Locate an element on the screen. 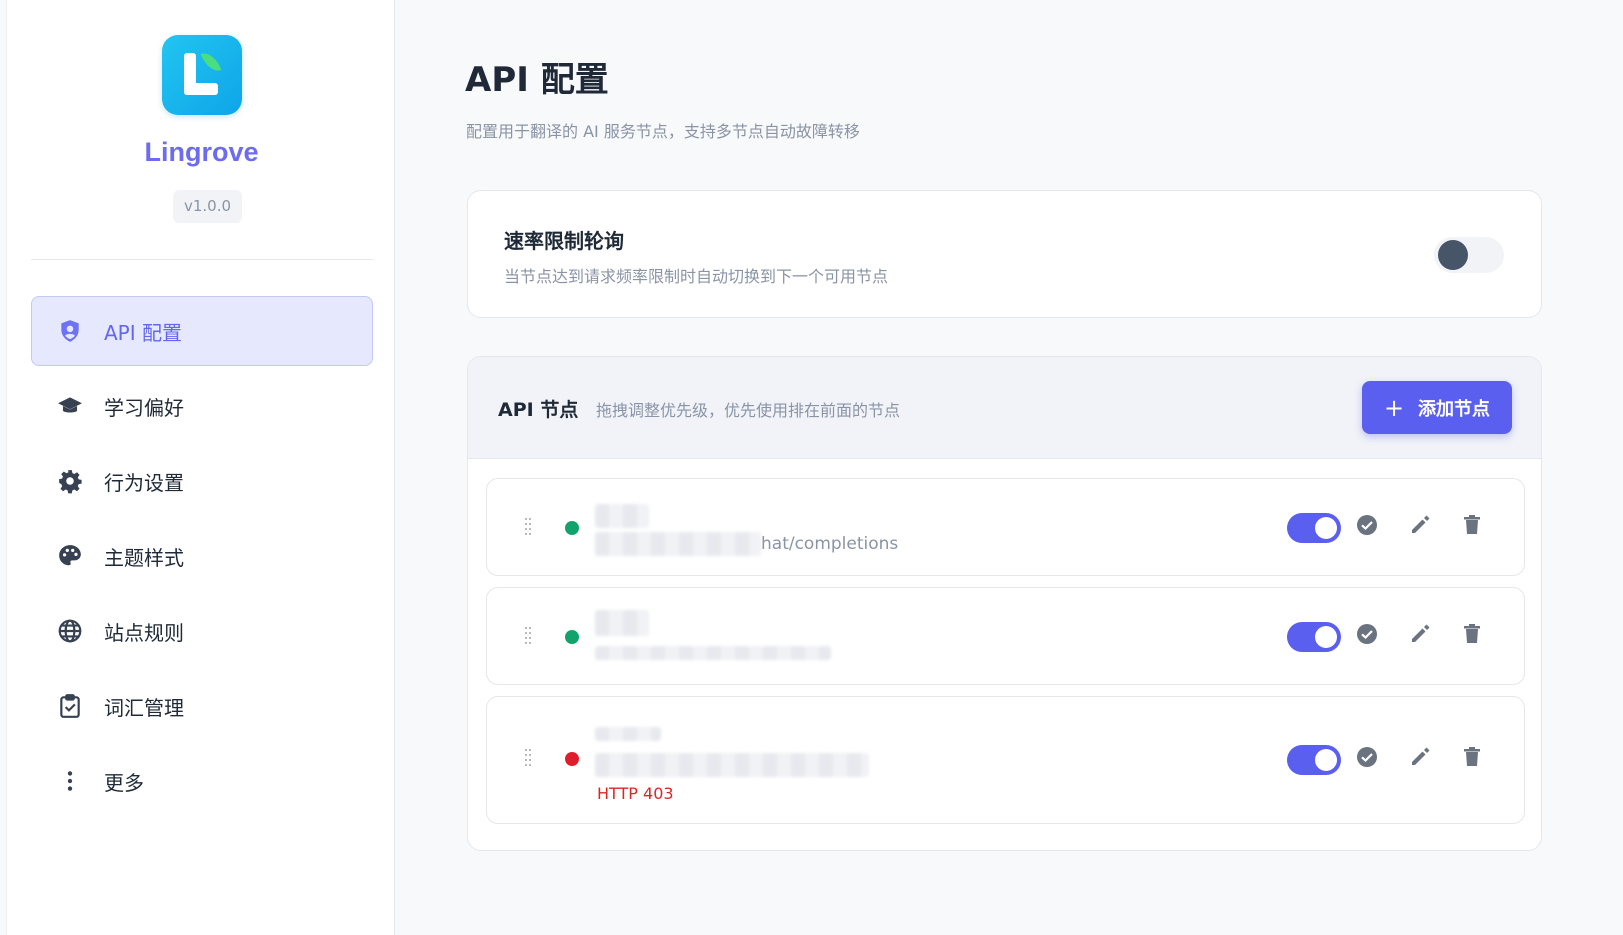 The width and height of the screenshot is (1623, 935). rate-limit-toggle is located at coordinates (1469, 255).